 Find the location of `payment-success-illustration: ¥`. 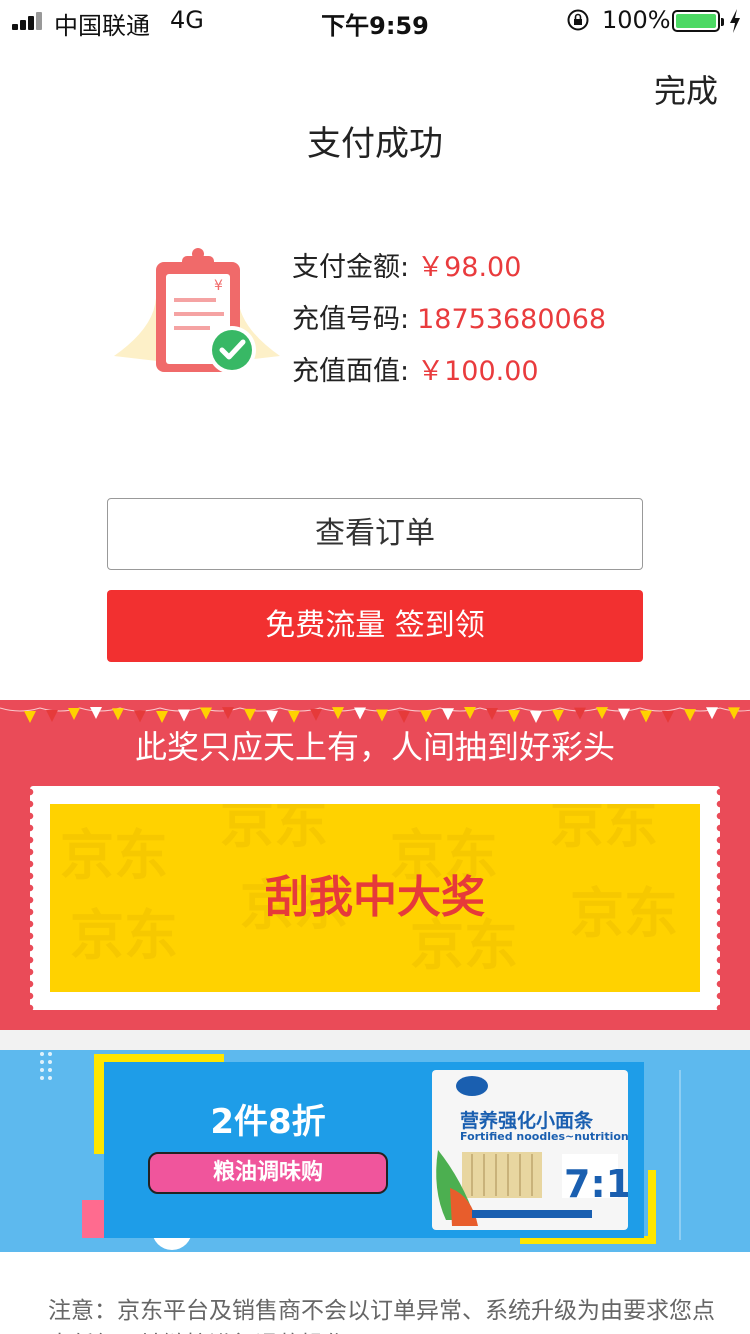

payment-success-illustration: ¥ is located at coordinates (197, 311).